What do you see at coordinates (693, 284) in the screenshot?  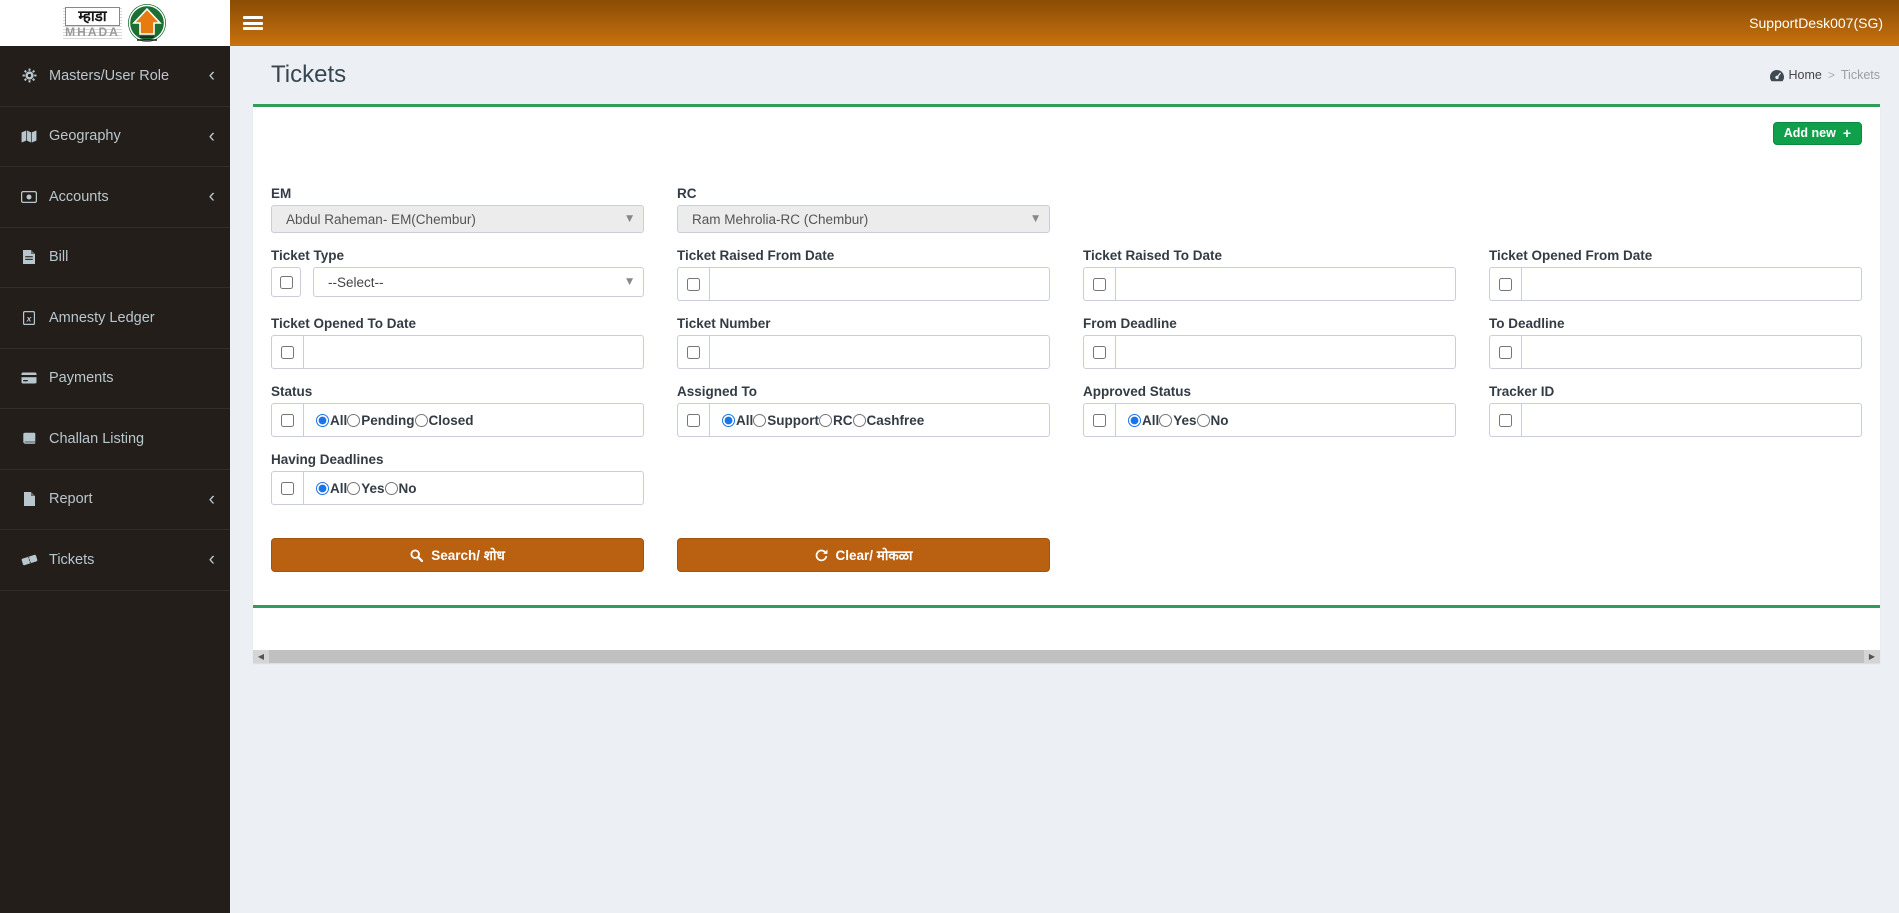 I see `raised-from-enable-checkbox` at bounding box center [693, 284].